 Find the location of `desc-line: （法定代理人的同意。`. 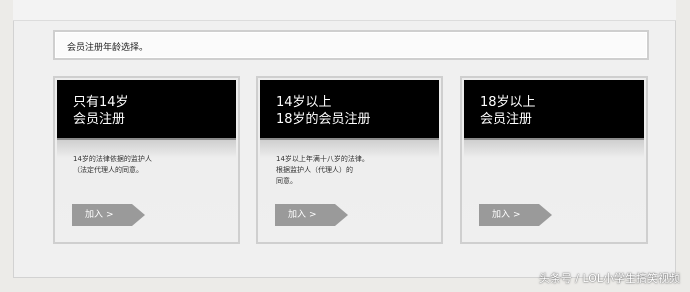

desc-line: （法定代理人的同意。 is located at coordinates (108, 170).